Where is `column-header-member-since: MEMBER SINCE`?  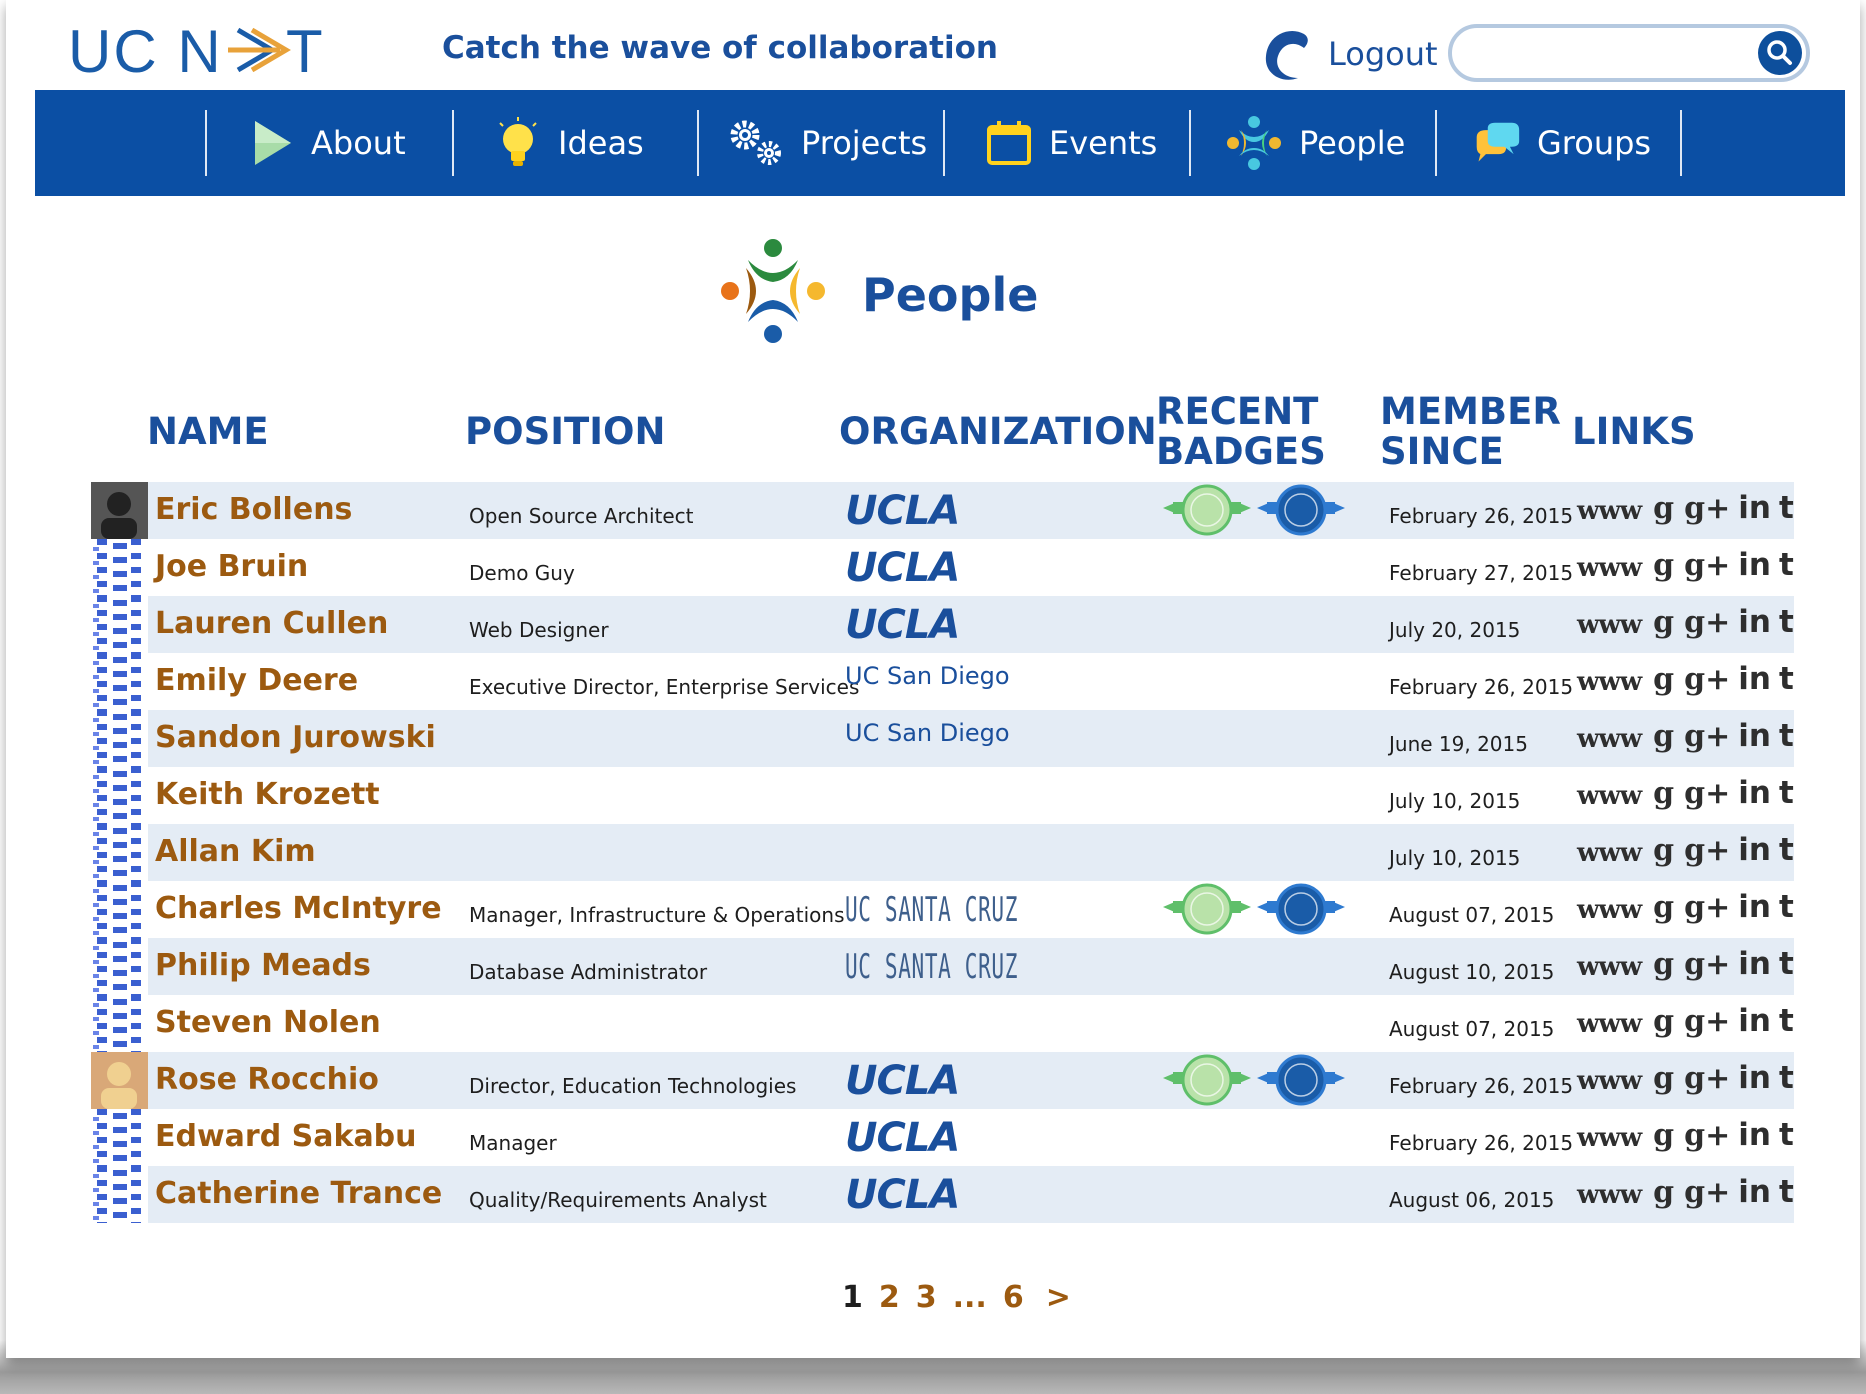
column-header-member-since: MEMBER SINCE is located at coordinates (1470, 432).